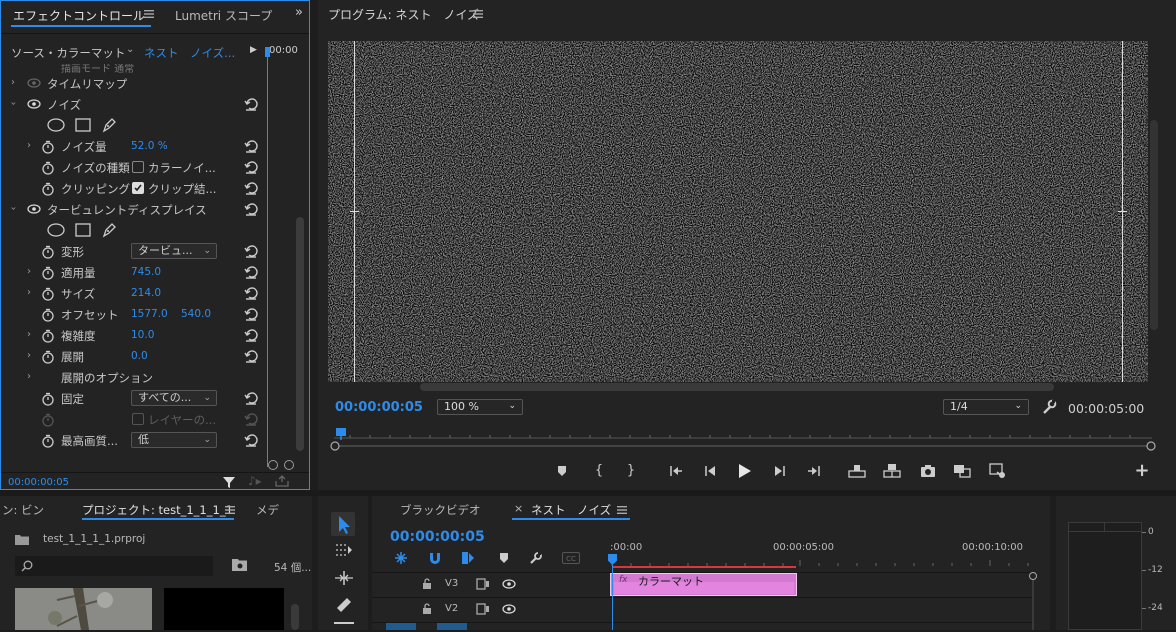 The width and height of the screenshot is (1176, 632). Describe the element at coordinates (229, 482) in the screenshot. I see `filter-icon` at that location.